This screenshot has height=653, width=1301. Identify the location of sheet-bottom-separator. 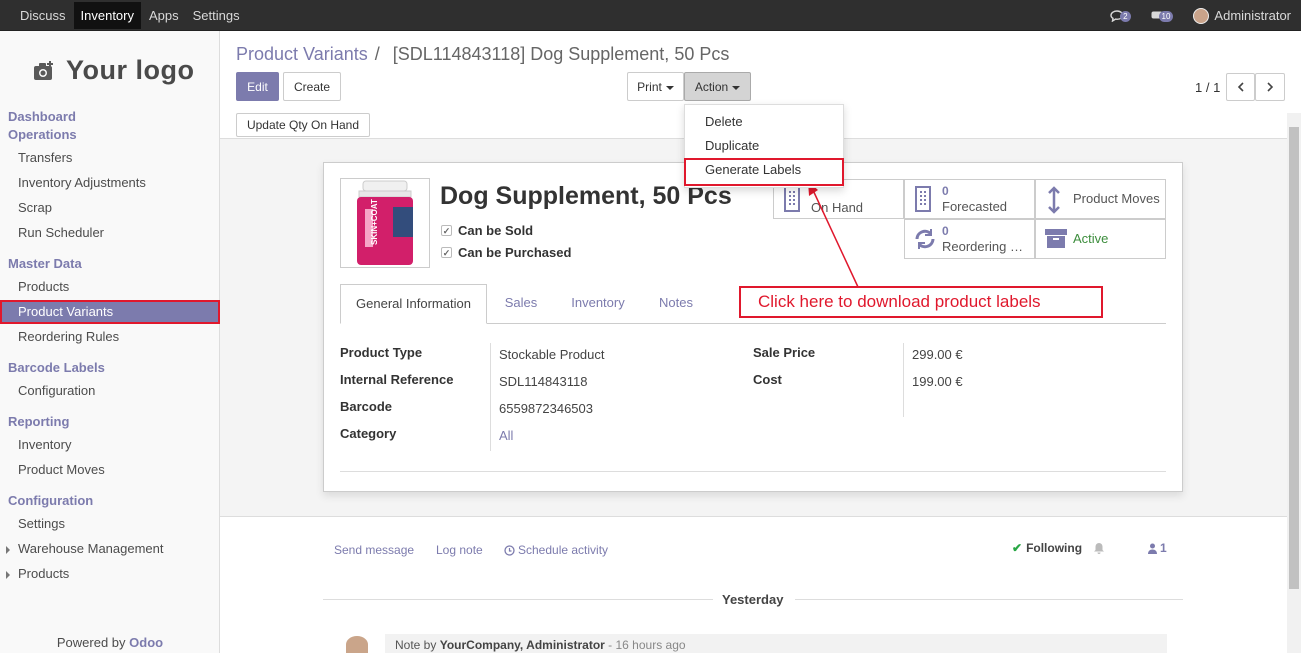
(753, 471).